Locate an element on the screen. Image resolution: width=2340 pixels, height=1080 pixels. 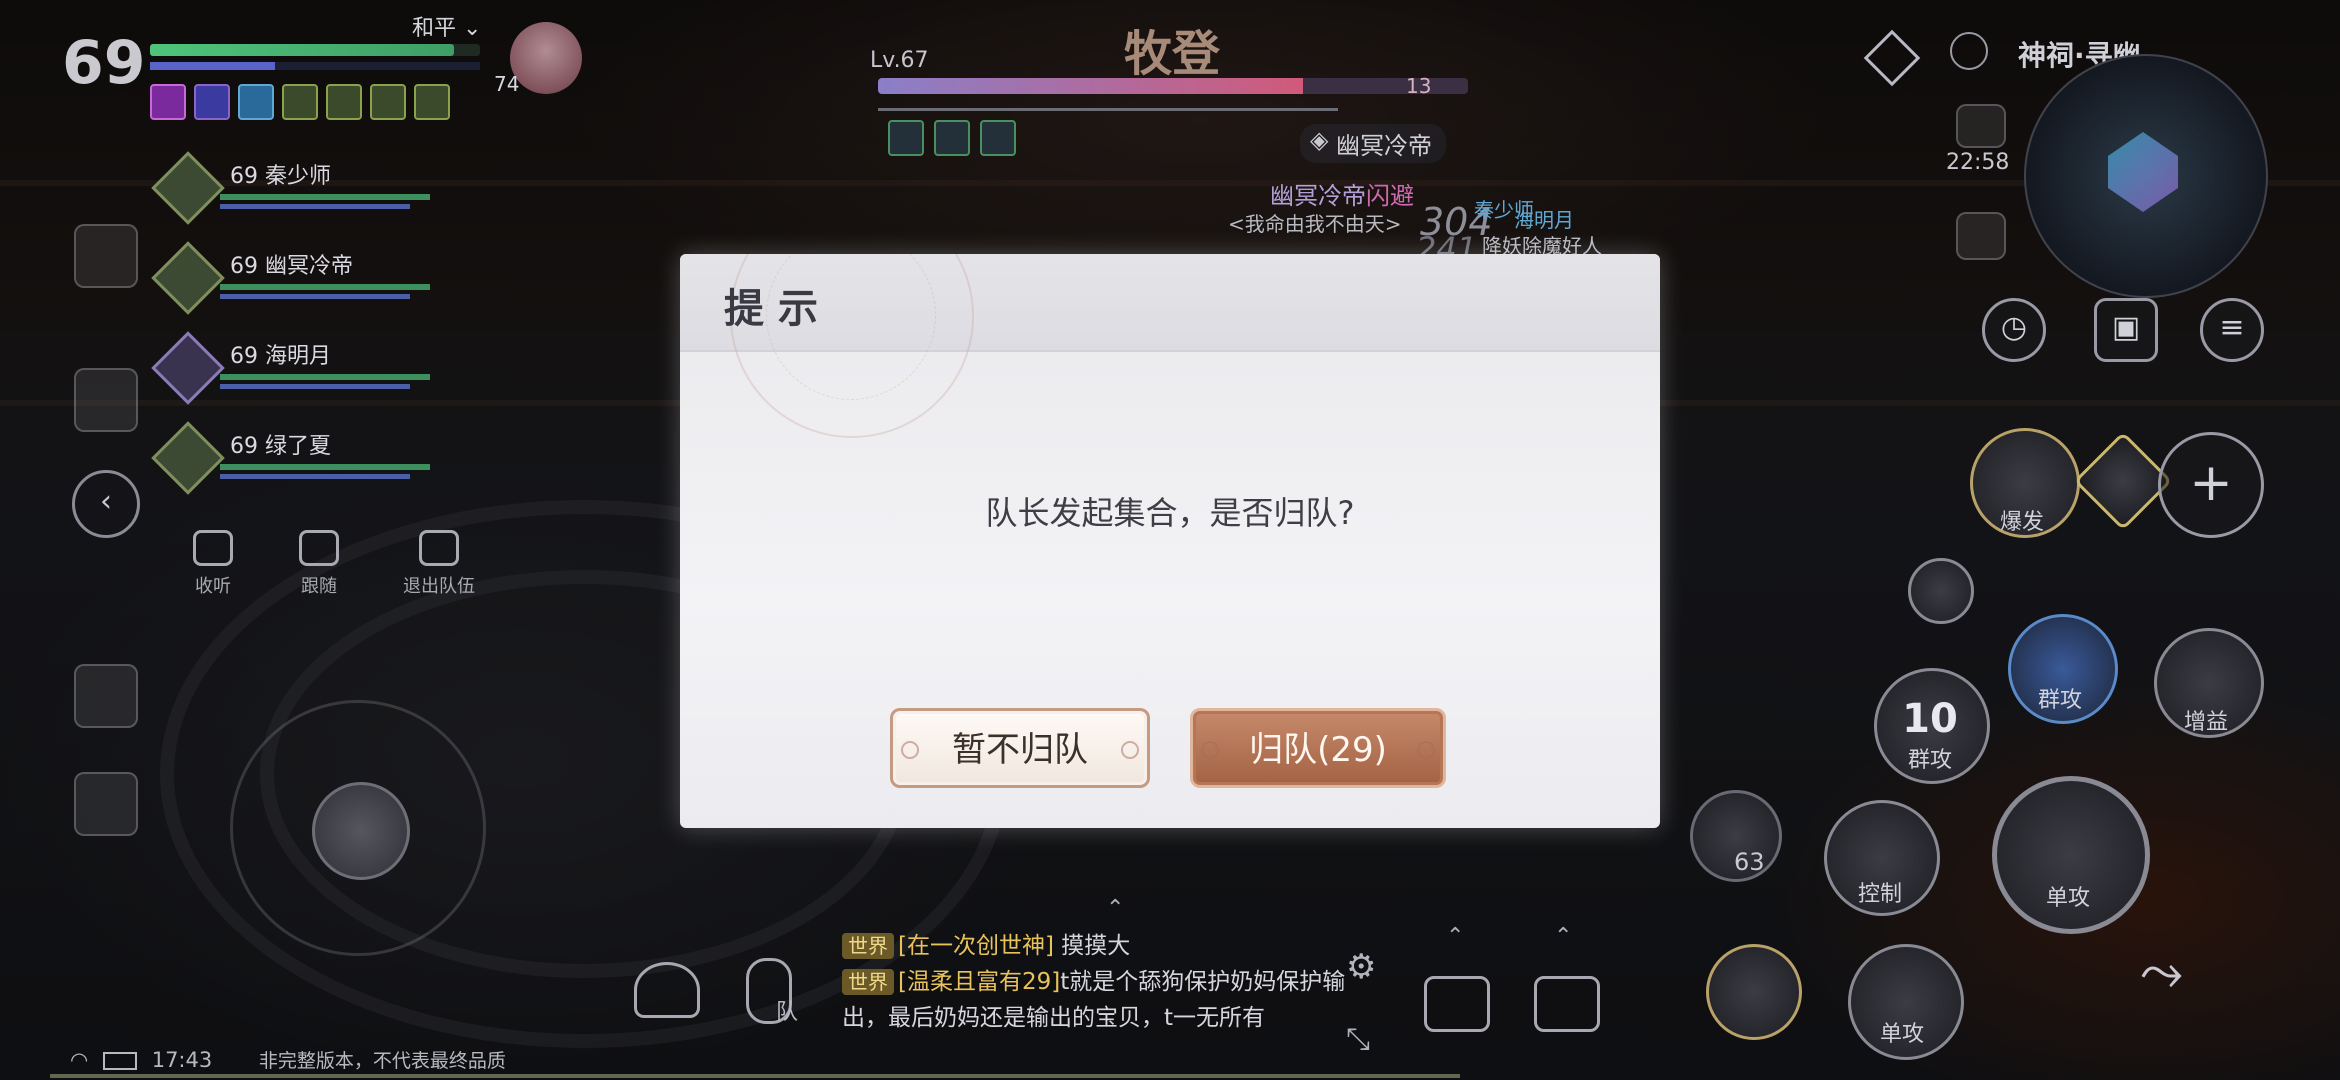
target-lock-button is located at coordinates (1941, 591).